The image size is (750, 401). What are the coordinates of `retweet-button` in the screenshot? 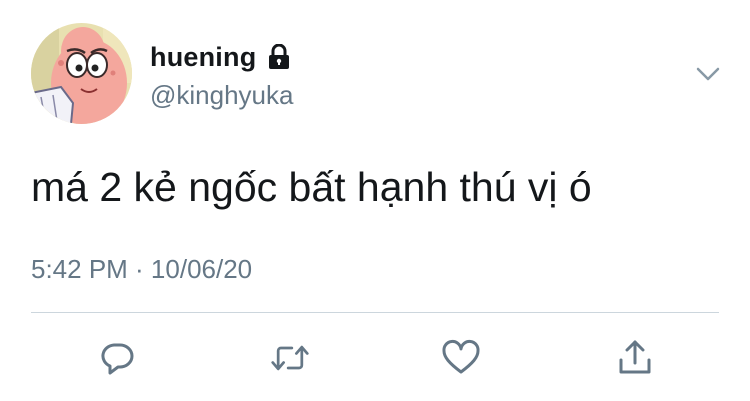 It's located at (290, 358).